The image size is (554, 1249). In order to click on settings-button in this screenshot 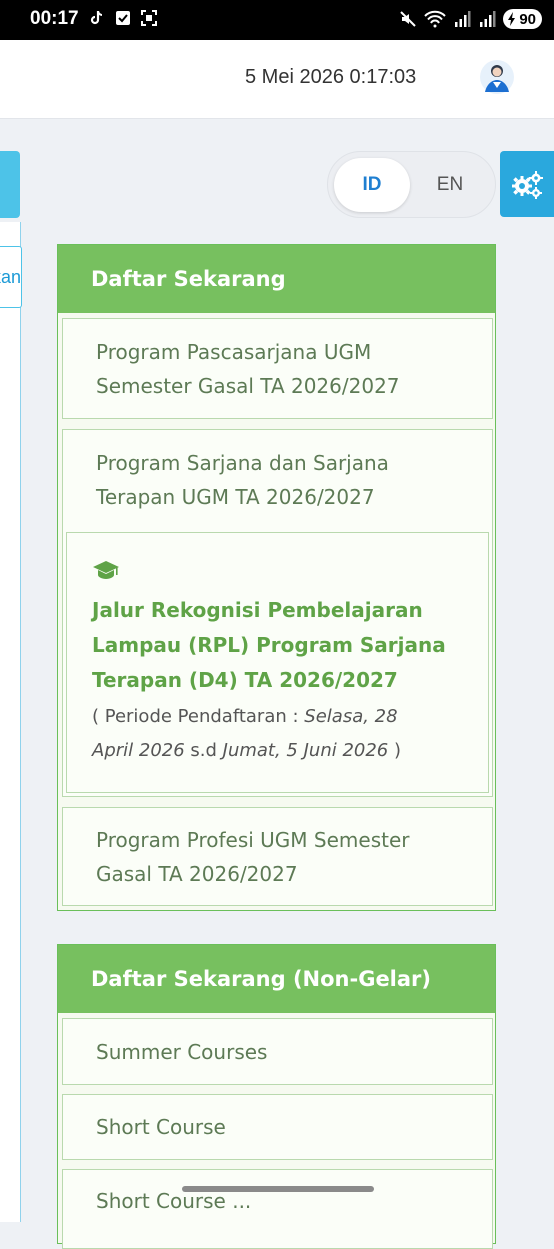, I will do `click(527, 184)`.